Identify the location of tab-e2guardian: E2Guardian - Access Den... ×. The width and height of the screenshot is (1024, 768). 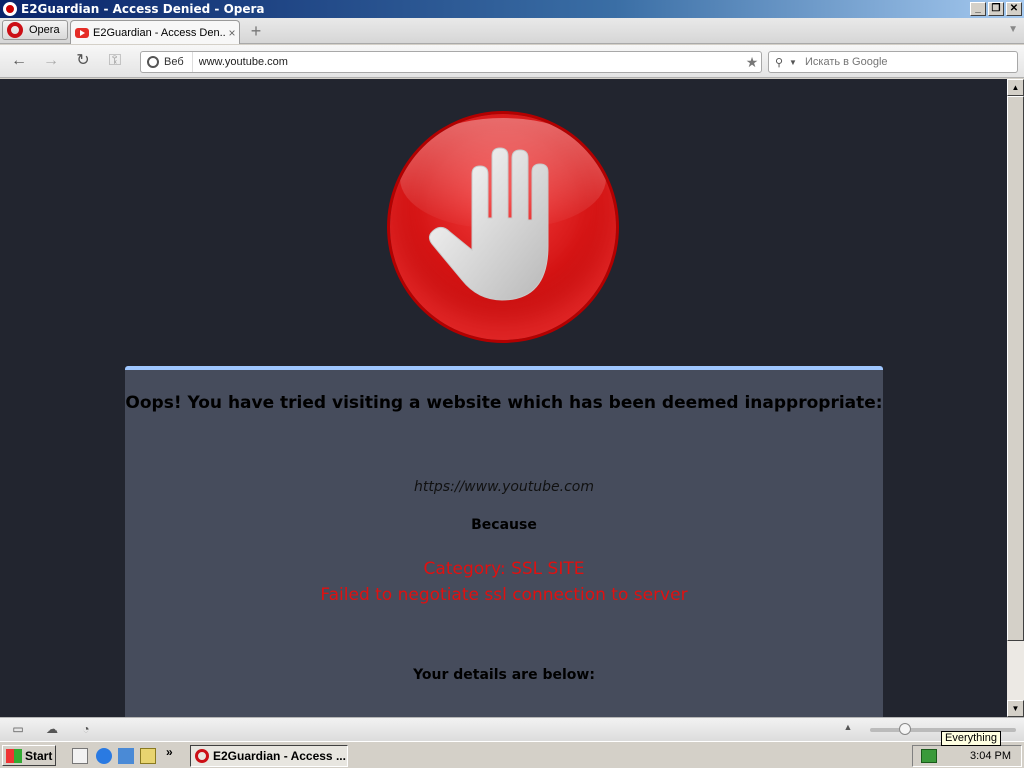
(155, 32).